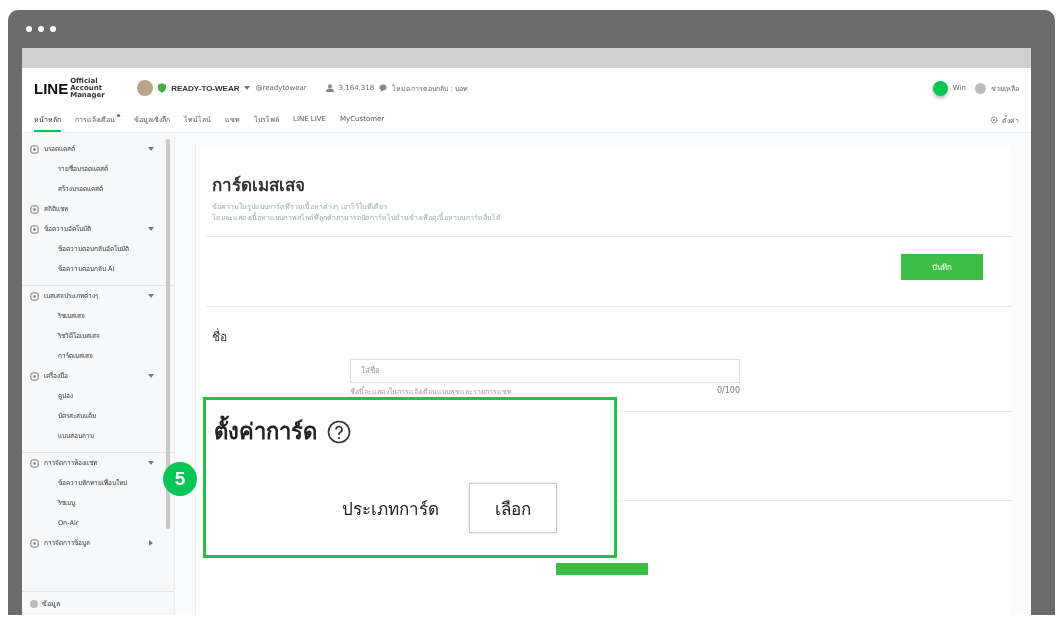  Describe the element at coordinates (545, 370) in the screenshot. I see `name-input-field: ใส่ชื่อ` at that location.